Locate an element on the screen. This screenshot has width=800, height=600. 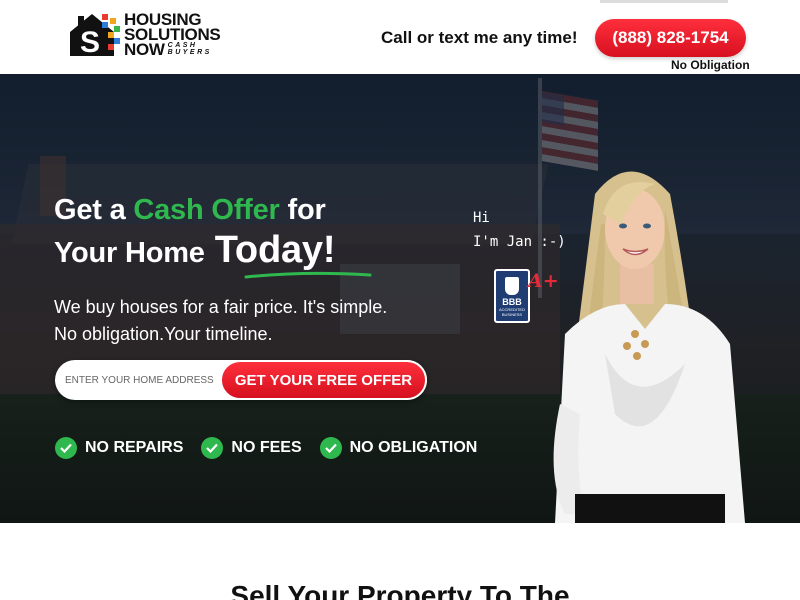
agent-photo is located at coordinates (649, 347).